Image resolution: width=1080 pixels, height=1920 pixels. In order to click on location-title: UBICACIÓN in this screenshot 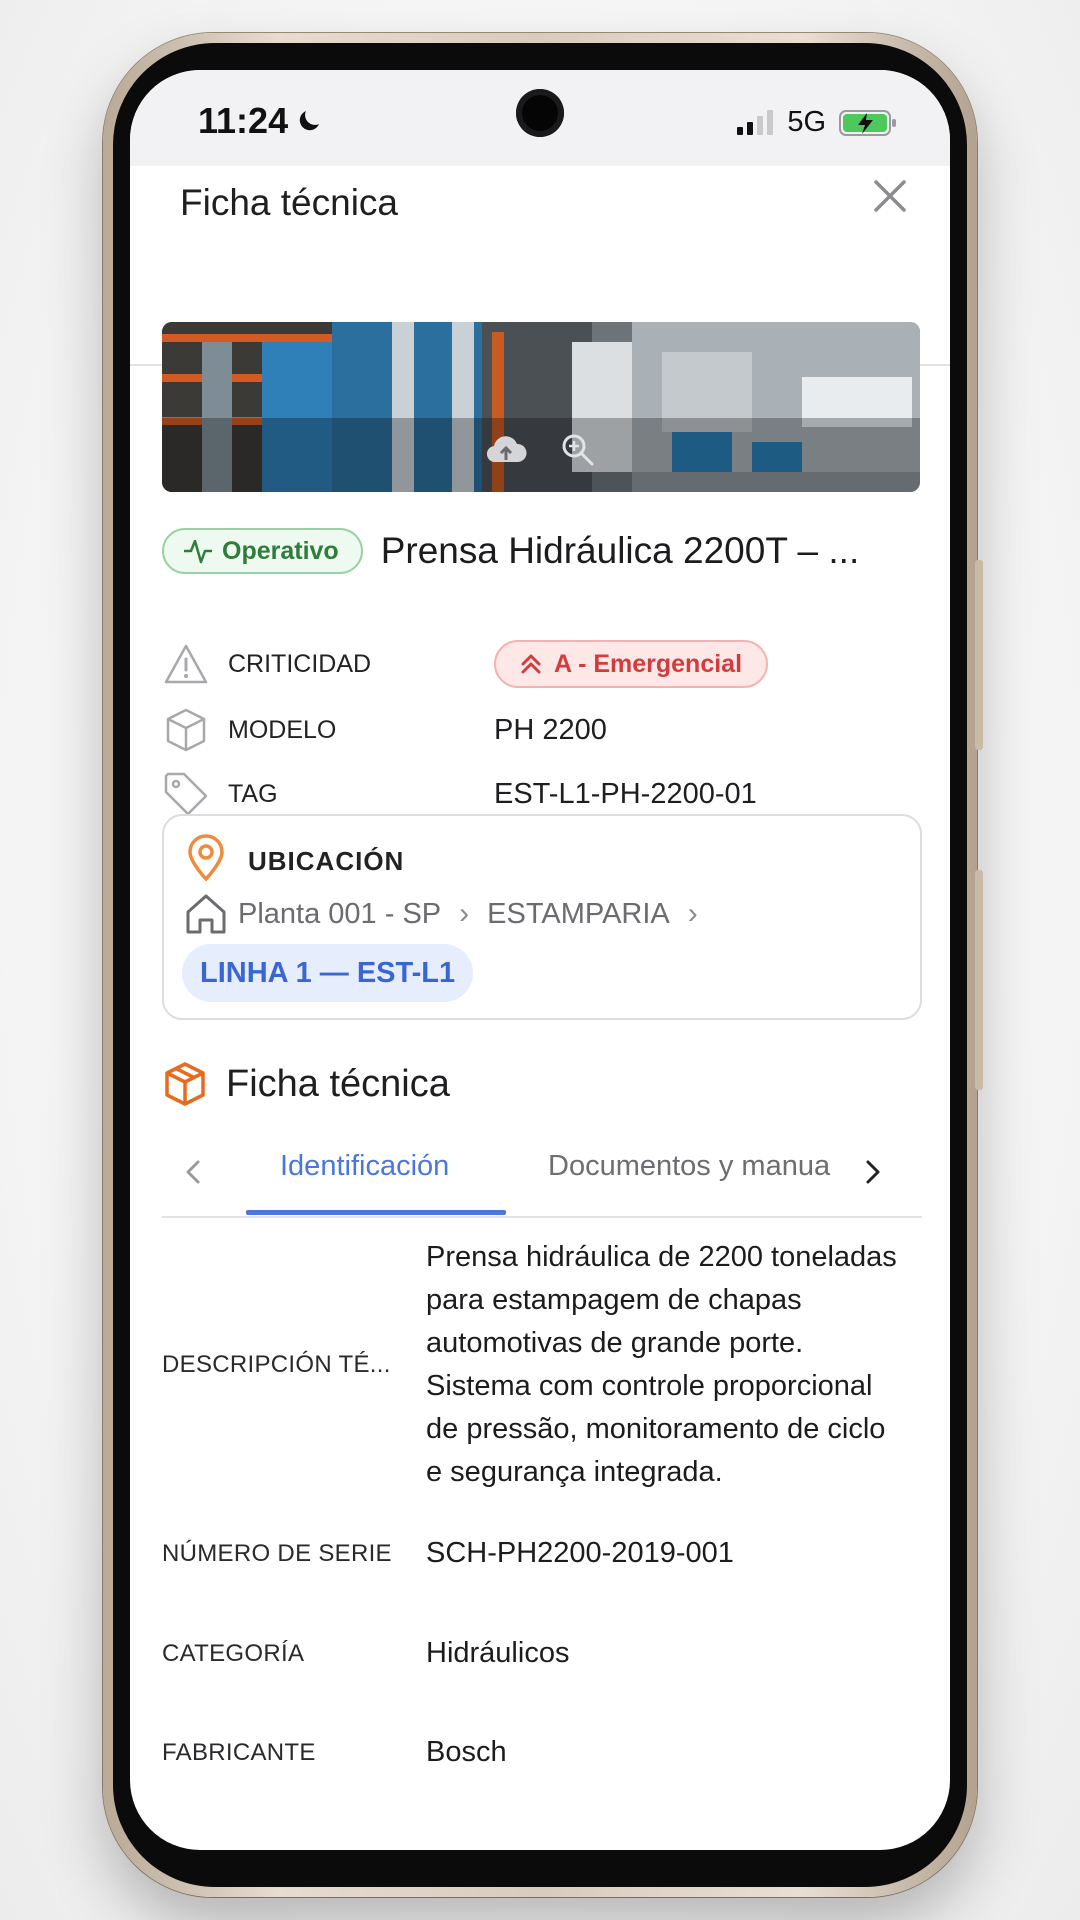, I will do `click(326, 861)`.